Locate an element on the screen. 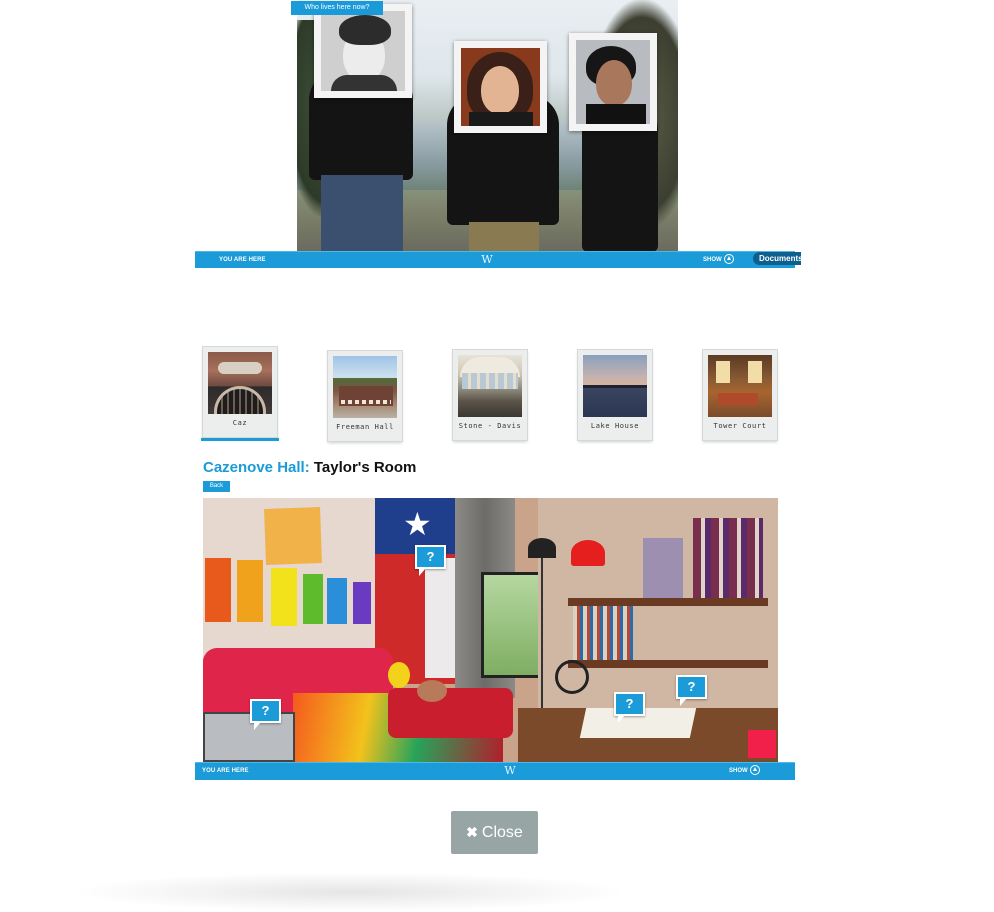 The image size is (994, 912). dorm-polaroid-freeman: Freeman Hall is located at coordinates (365, 396).